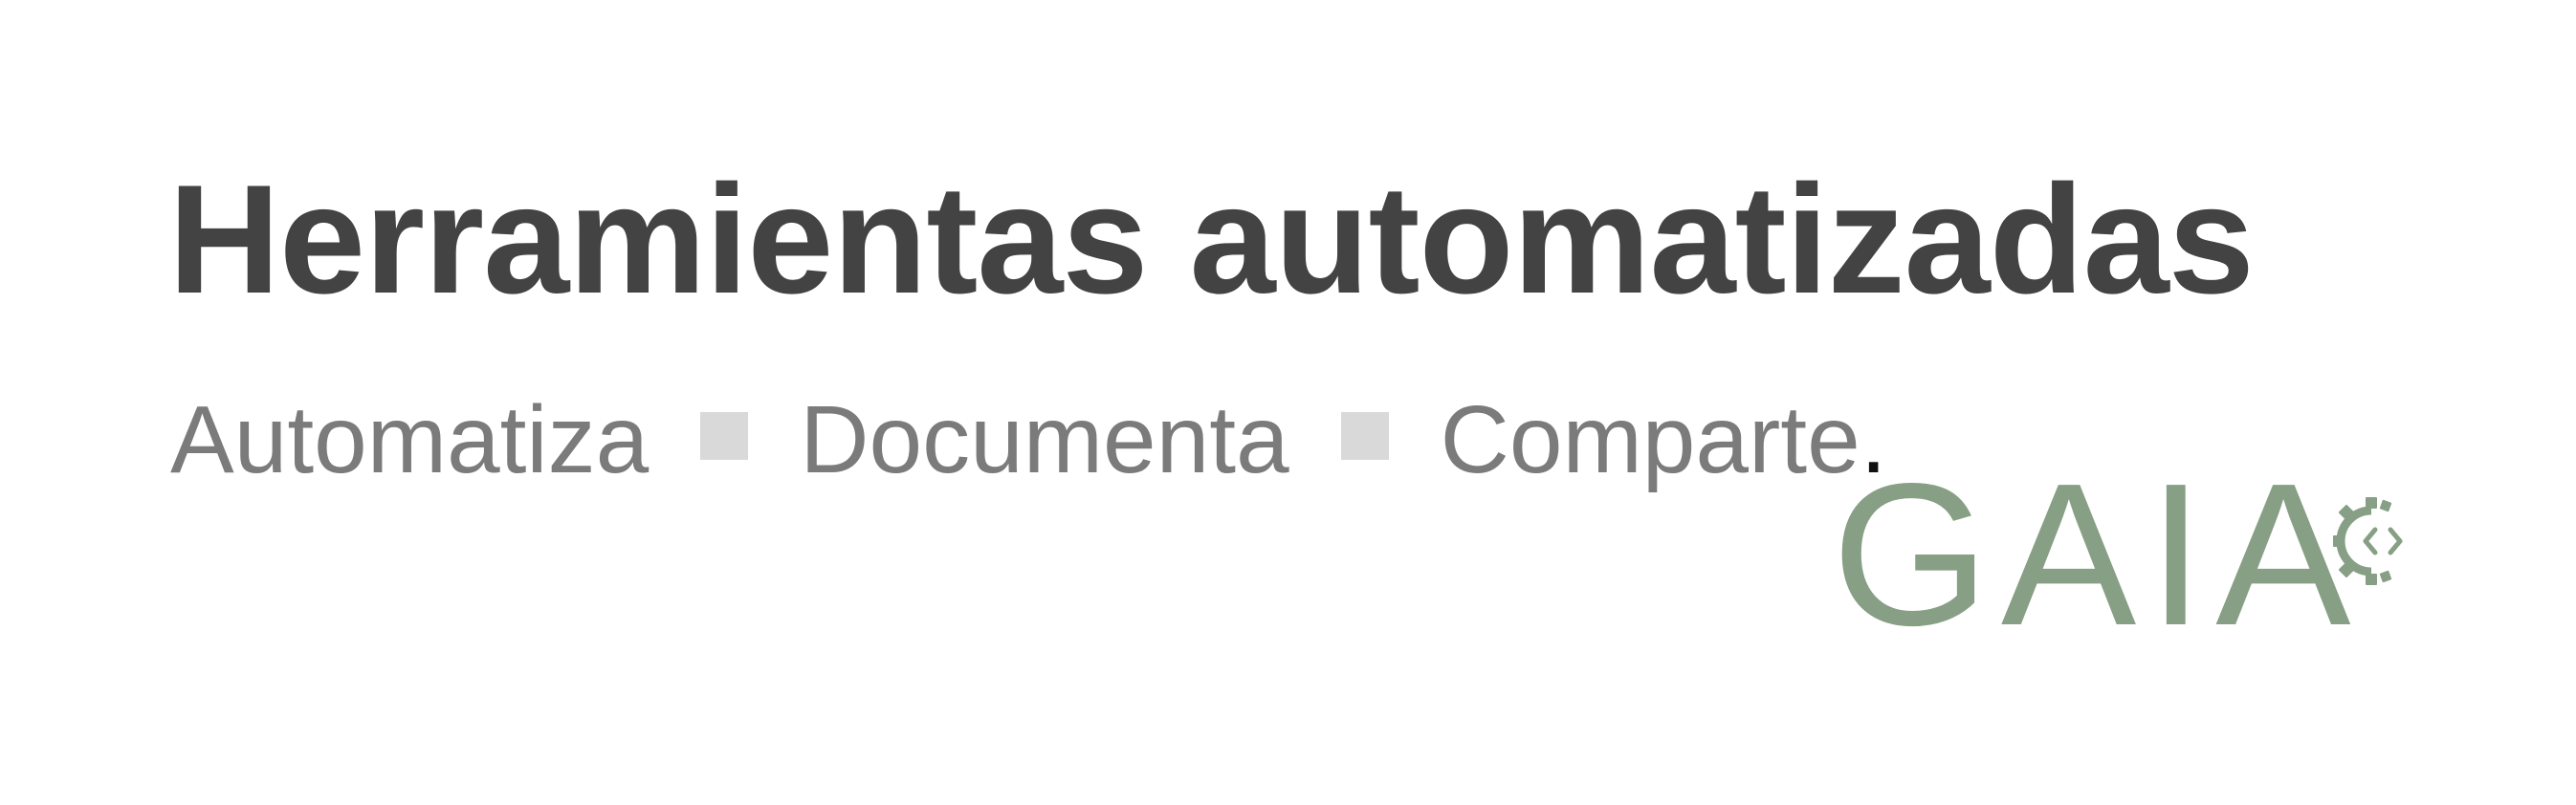  I want to click on gaia-logo: GAIA, so click(2128, 554).